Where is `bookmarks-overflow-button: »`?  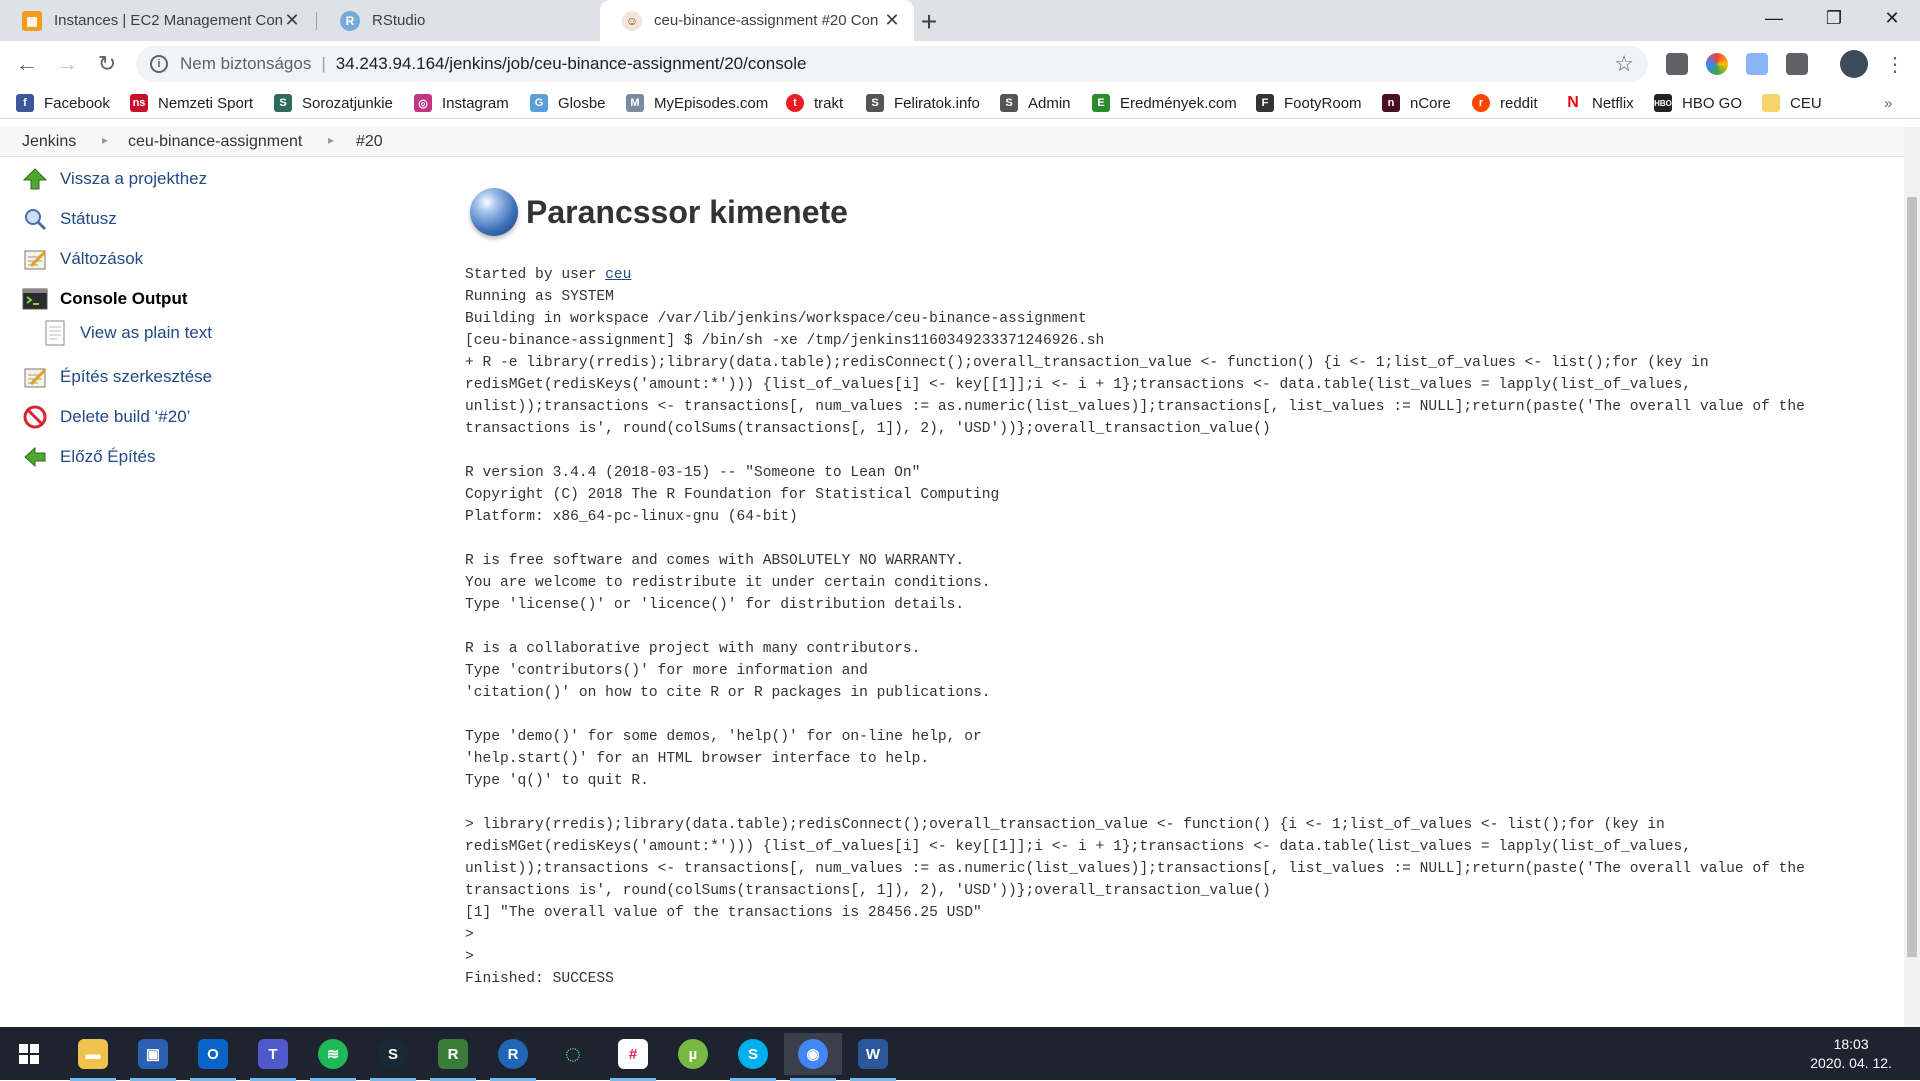
bookmarks-overflow-button: » is located at coordinates (1888, 103).